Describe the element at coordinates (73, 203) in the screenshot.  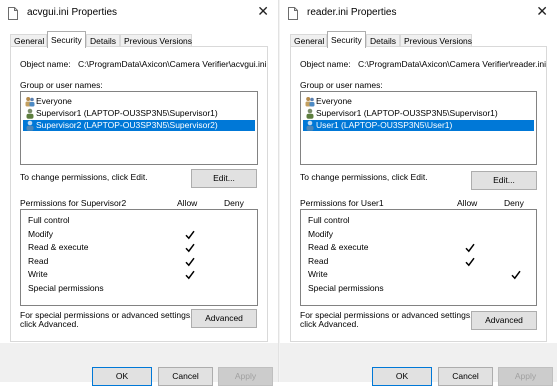
I see `permissions-for-label: Permissions for Supervisor2` at that location.